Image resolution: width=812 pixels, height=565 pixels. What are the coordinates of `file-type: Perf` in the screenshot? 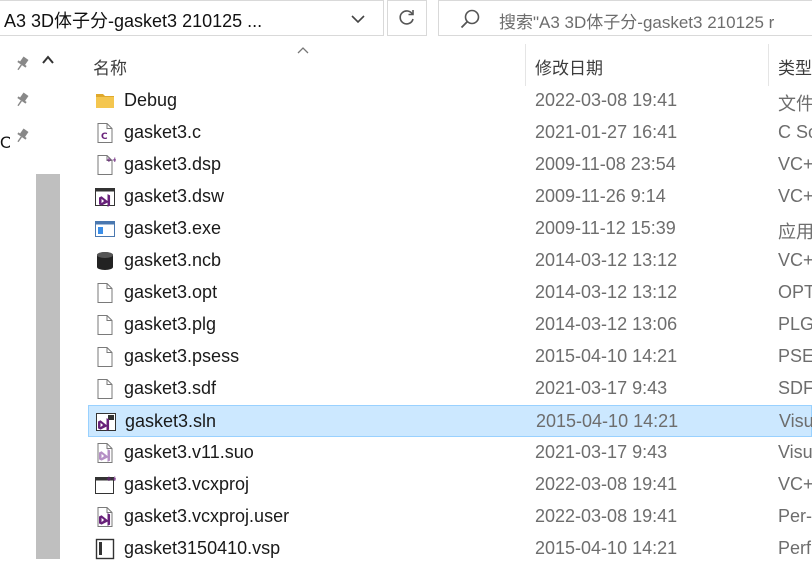 It's located at (795, 548).